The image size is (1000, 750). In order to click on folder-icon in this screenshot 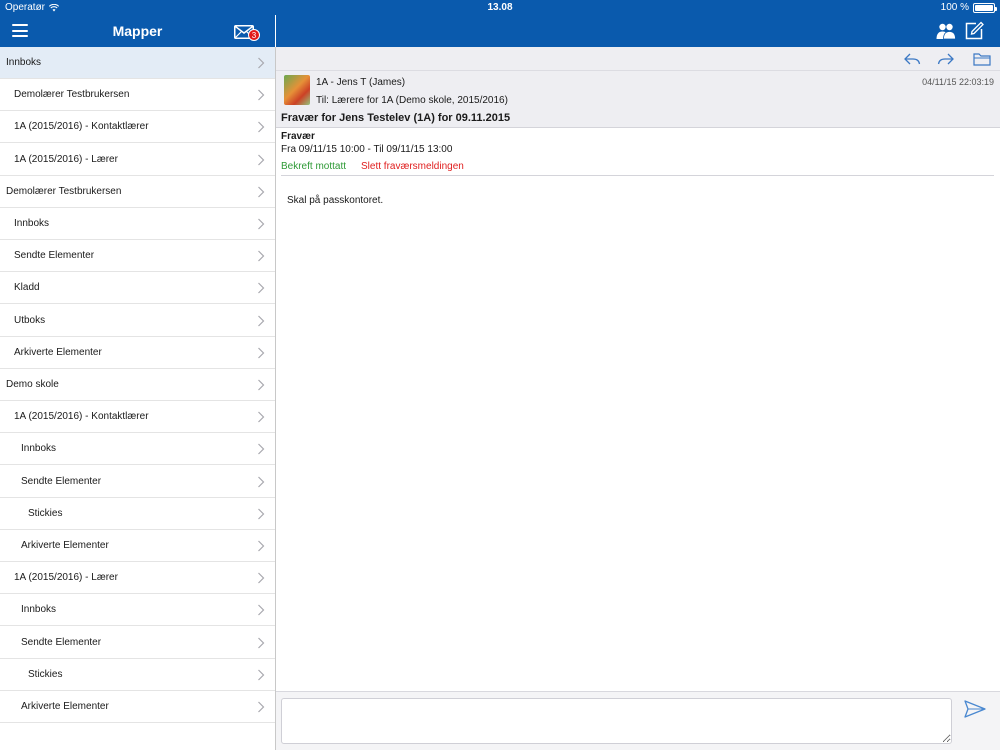, I will do `click(982, 59)`.